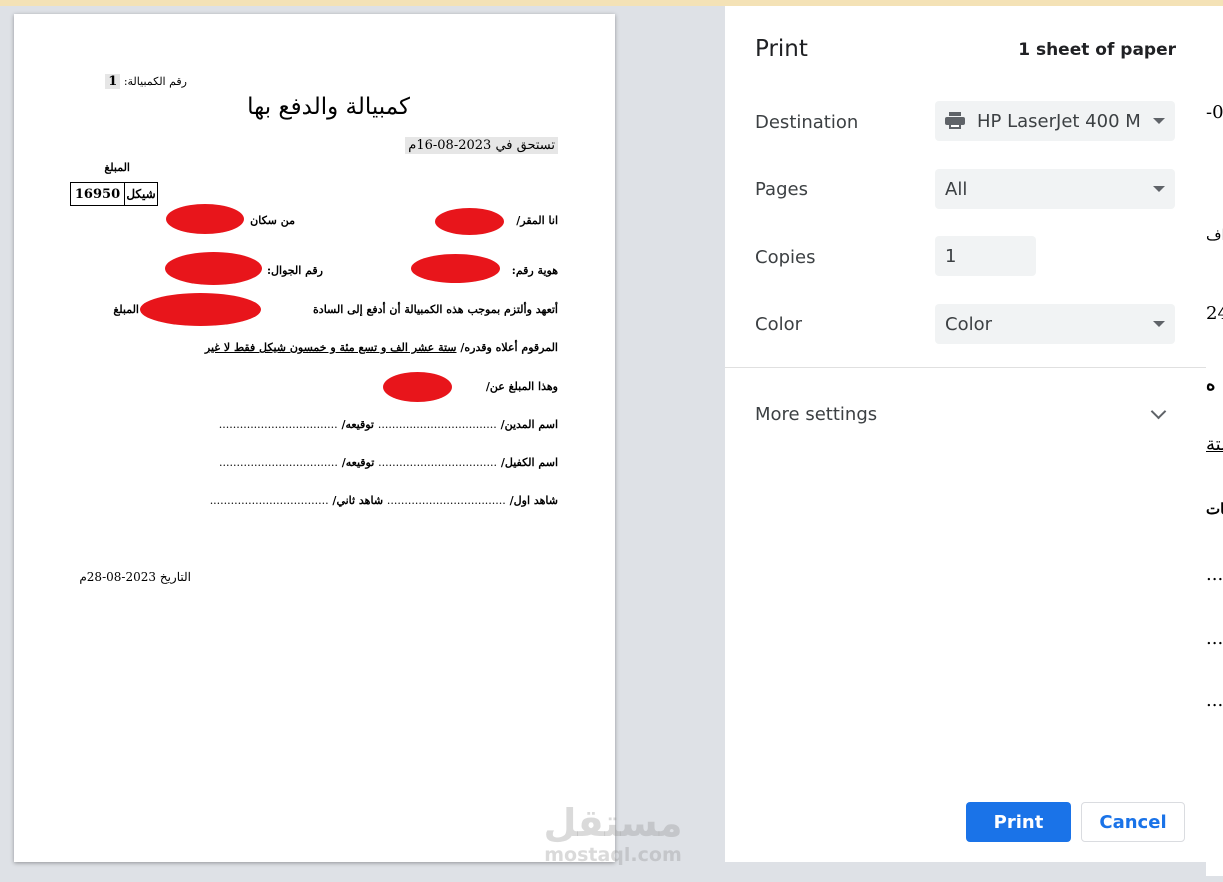 The height and width of the screenshot is (882, 1223). Describe the element at coordinates (781, 49) in the screenshot. I see `print-title: Print` at that location.